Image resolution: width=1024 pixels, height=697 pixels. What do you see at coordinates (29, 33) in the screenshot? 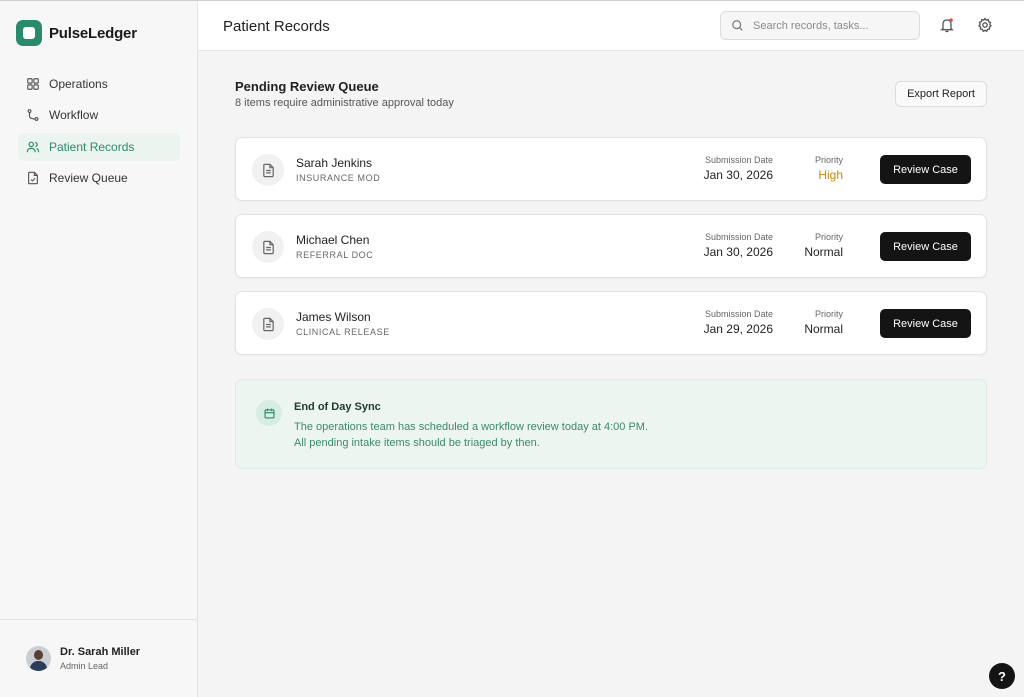
I see `brand-logo-icon` at bounding box center [29, 33].